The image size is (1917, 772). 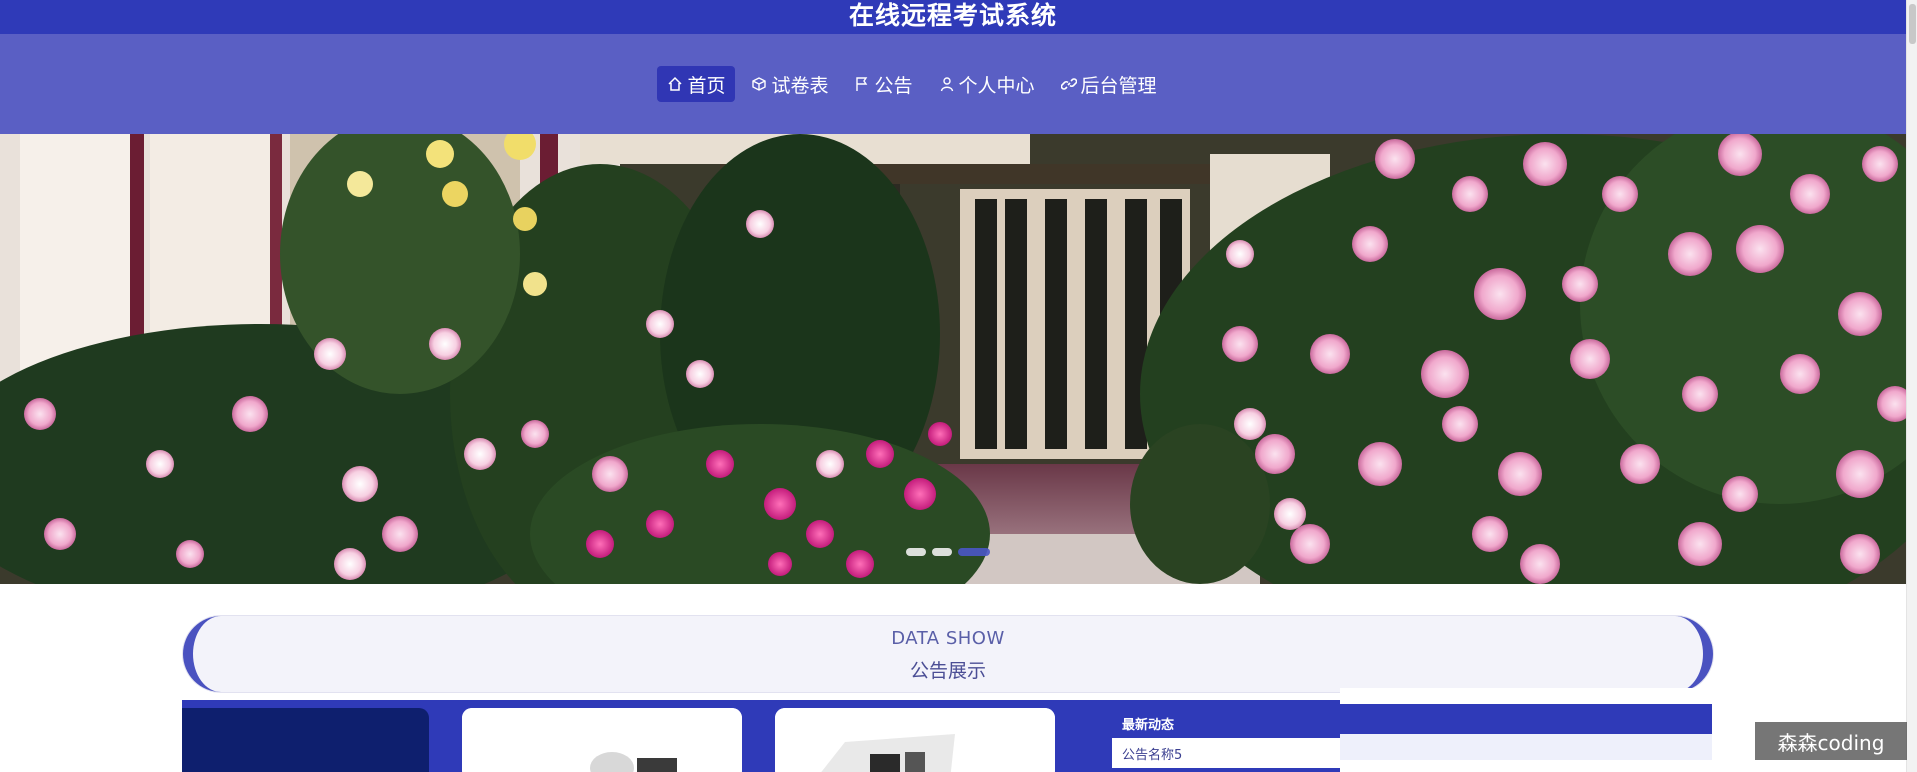 I want to click on side-panel, so click(x=1526, y=730).